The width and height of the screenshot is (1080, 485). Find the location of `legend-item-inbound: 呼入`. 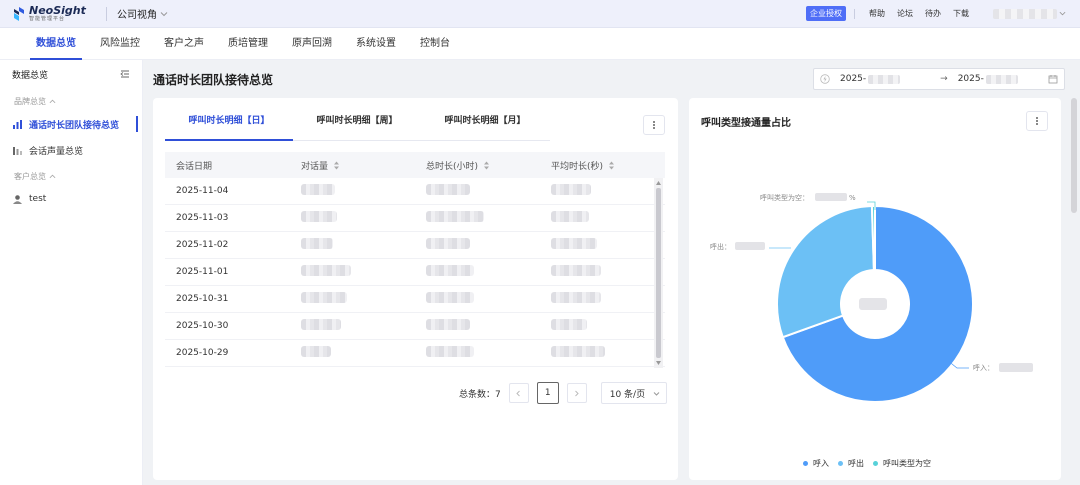

legend-item-inbound: 呼入 is located at coordinates (816, 463).